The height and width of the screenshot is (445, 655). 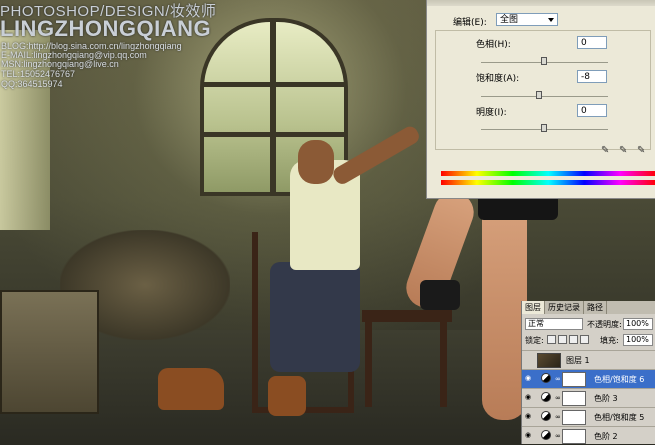 What do you see at coordinates (407, 316) in the screenshot?
I see `small-table` at bounding box center [407, 316].